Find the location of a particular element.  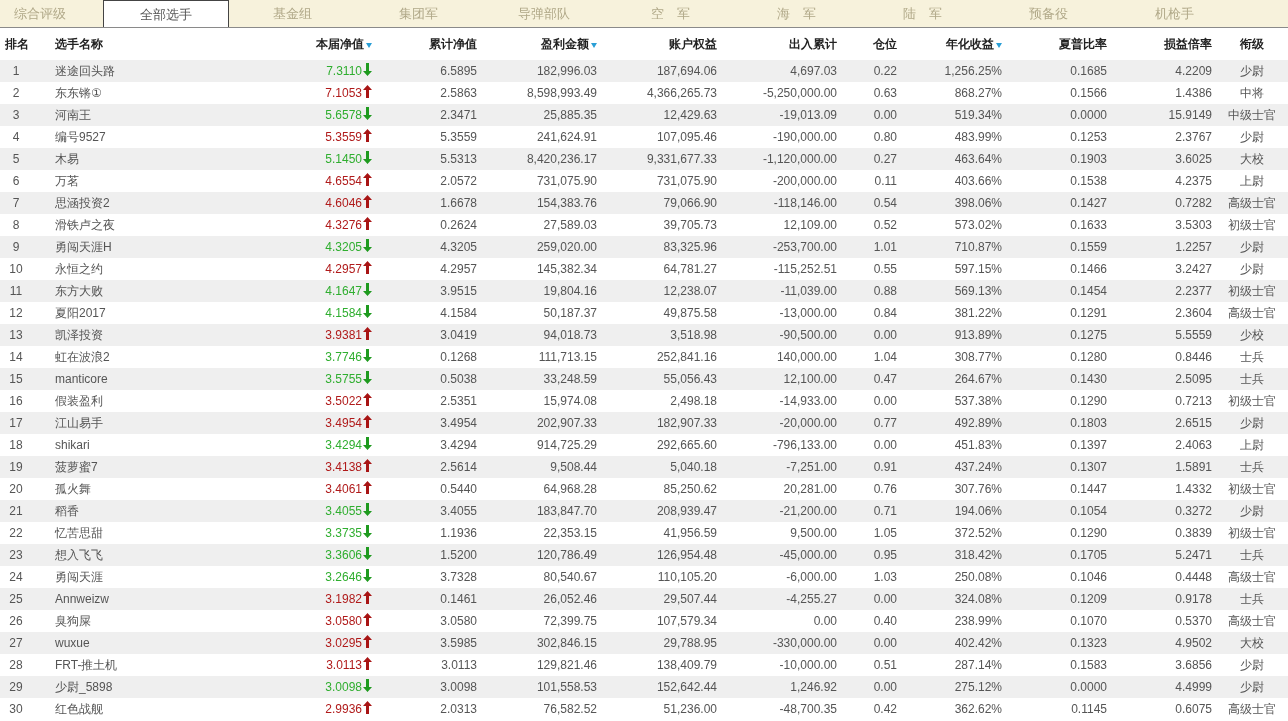

rank-cell: 8 is located at coordinates (16, 225).